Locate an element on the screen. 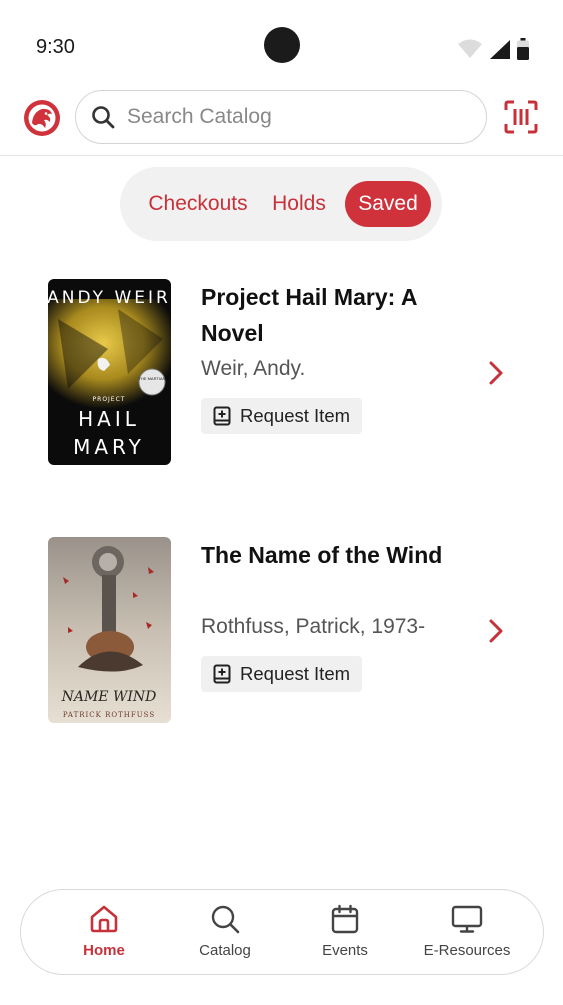 Image resolution: width=563 pixels, height=1005 pixels. list-tabs: Checkouts Holds Saved is located at coordinates (281, 204).